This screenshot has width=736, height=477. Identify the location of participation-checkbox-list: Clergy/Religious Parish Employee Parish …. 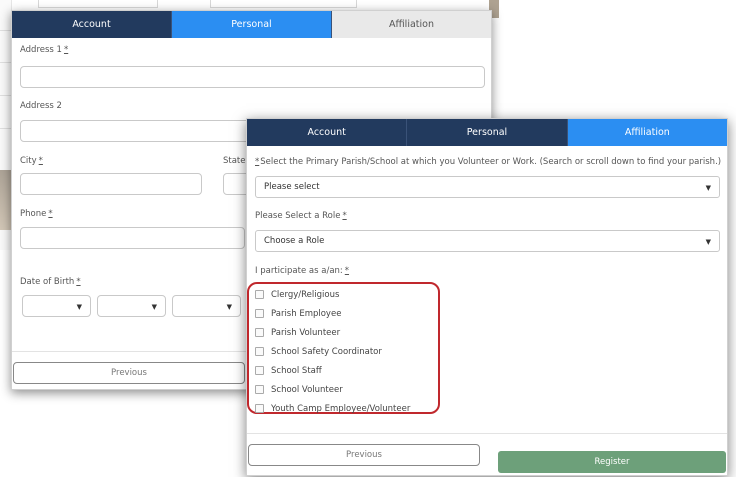
(332, 351).